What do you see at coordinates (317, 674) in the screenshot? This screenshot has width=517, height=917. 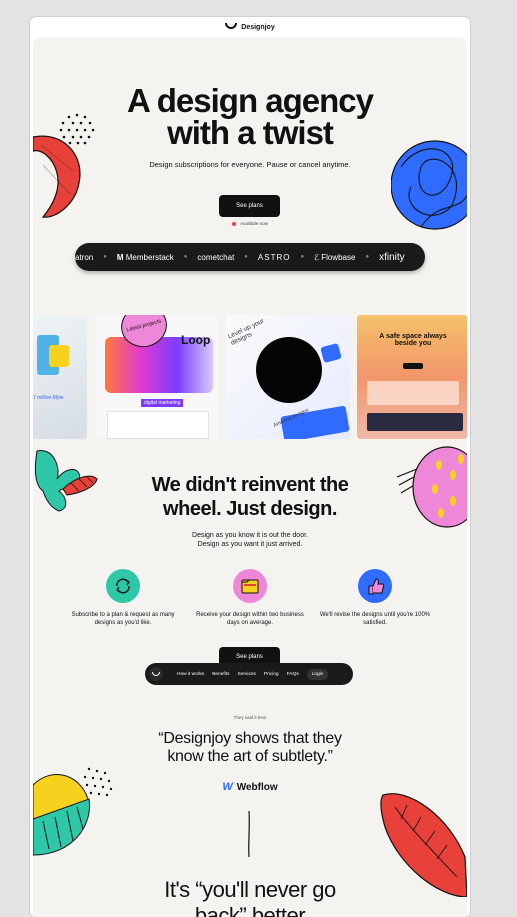 I see `nav-login-button: Login` at bounding box center [317, 674].